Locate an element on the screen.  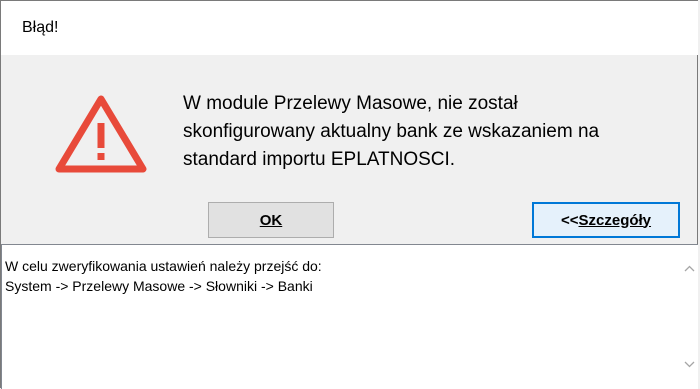
ok-button-label: OK is located at coordinates (271, 220).